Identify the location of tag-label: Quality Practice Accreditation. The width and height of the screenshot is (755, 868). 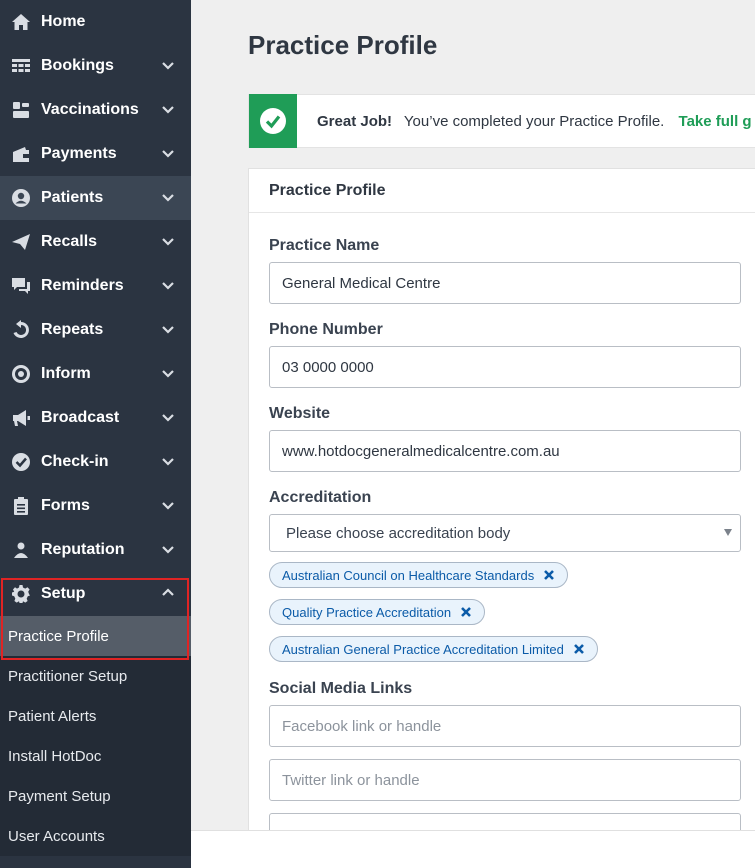
(367, 612).